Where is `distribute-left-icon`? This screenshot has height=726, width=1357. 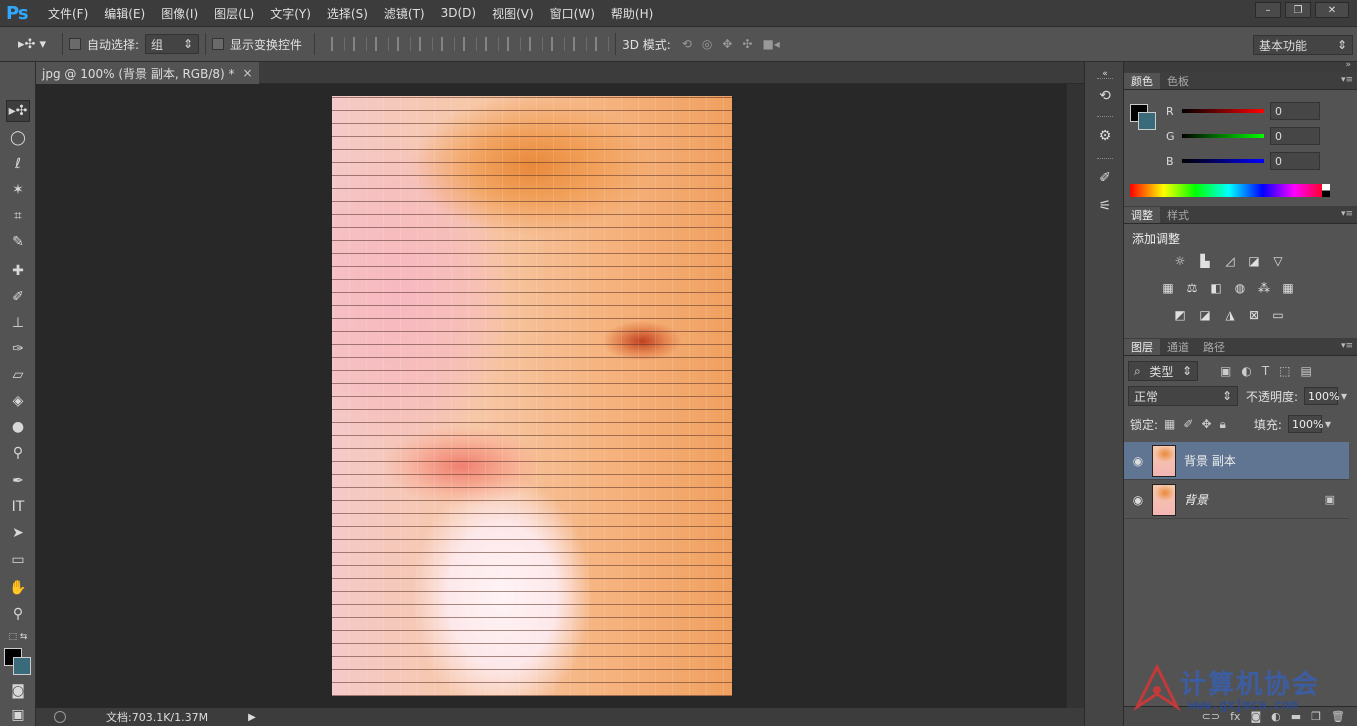 distribute-left-icon is located at coordinates (536, 44).